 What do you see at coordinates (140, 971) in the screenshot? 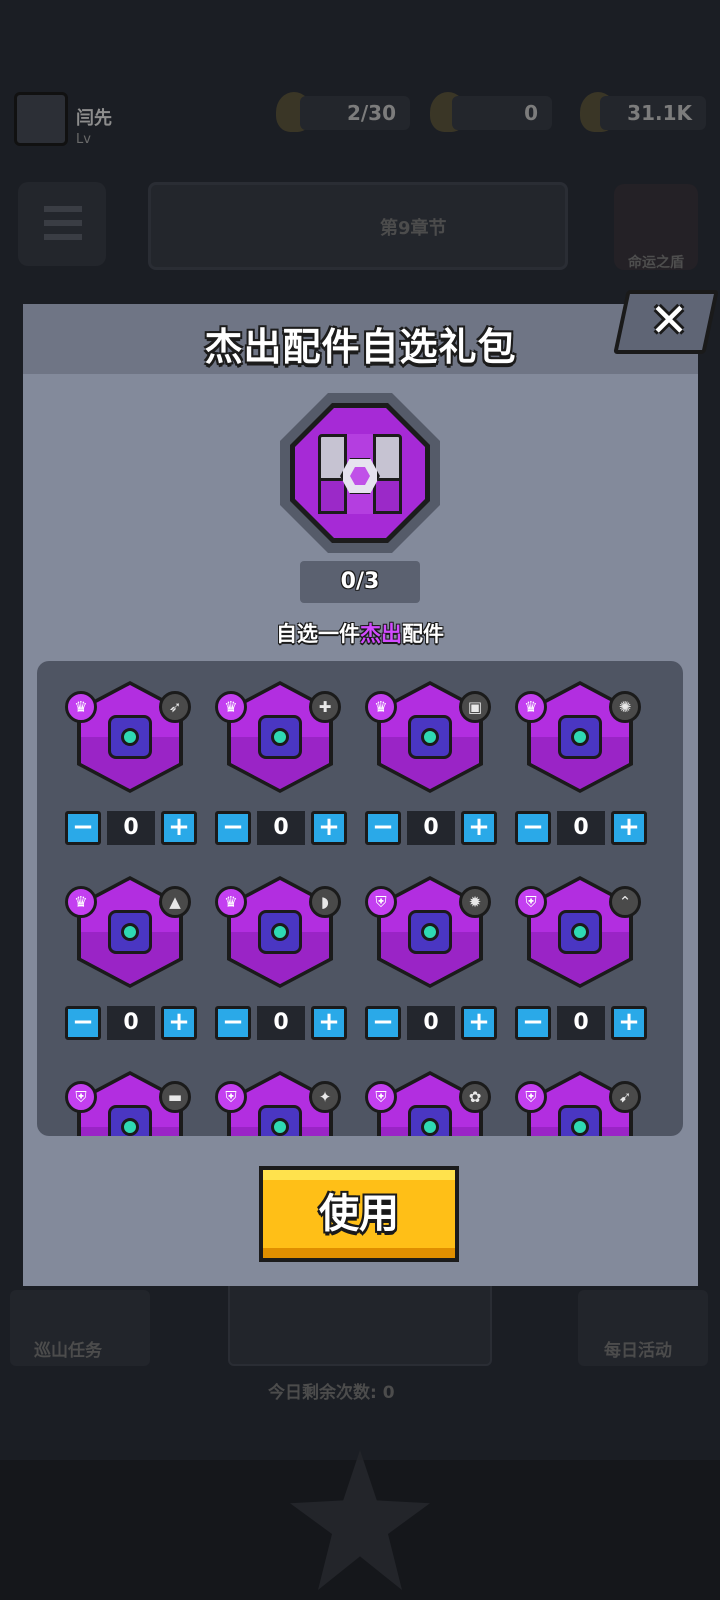
I see `item-slot: ♛ ▲ −0 +` at bounding box center [140, 971].